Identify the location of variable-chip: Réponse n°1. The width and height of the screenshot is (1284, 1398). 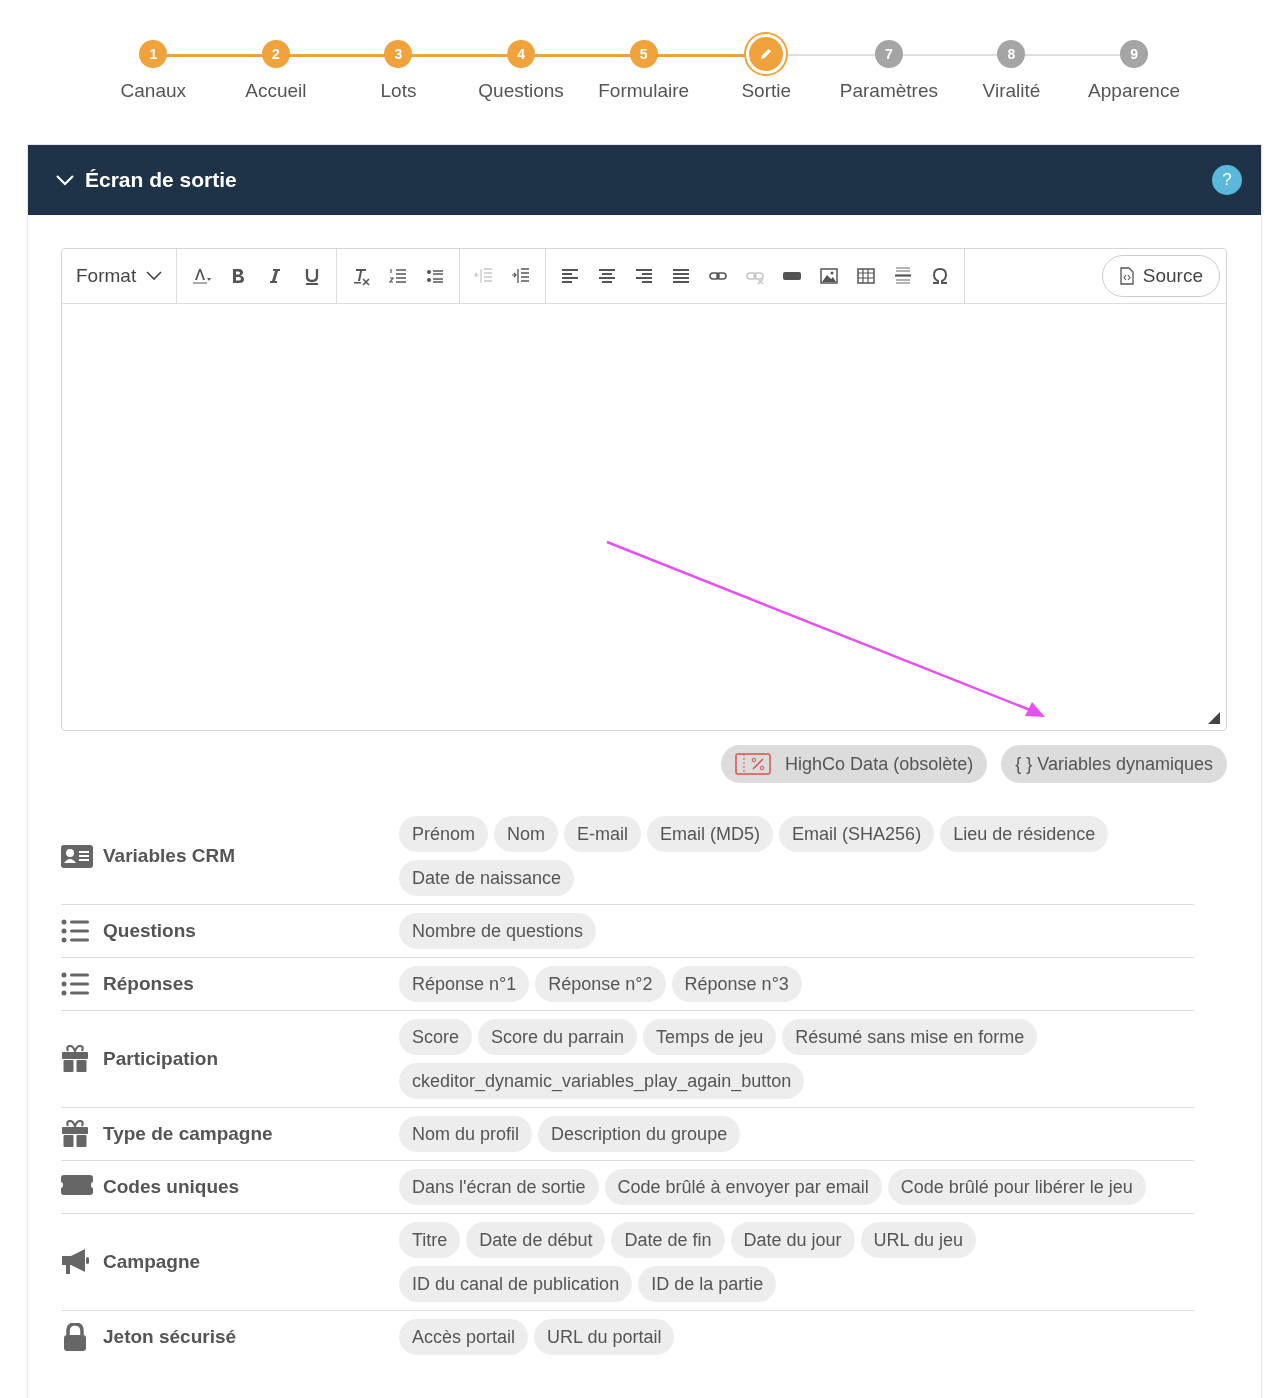
(464, 984).